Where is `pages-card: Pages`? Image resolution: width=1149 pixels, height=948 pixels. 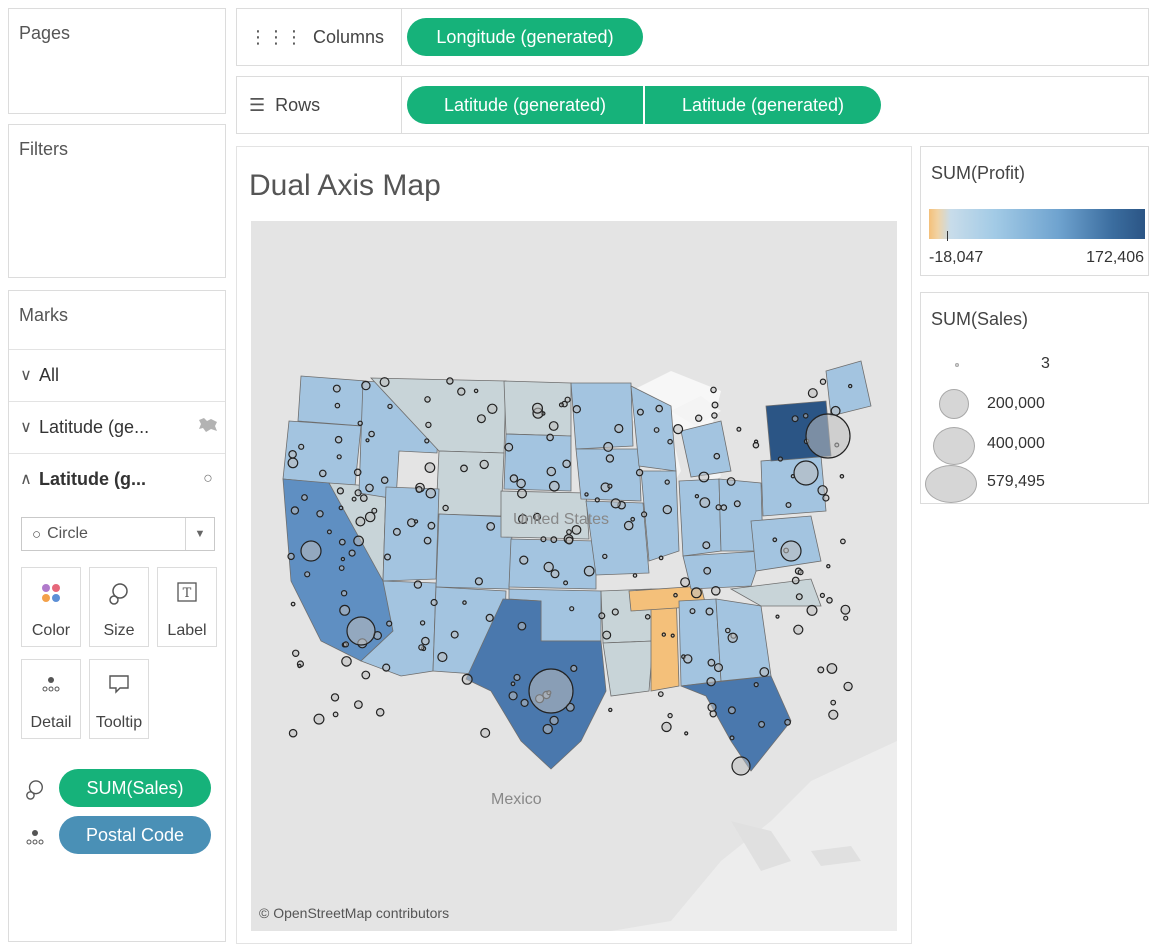 pages-card: Pages is located at coordinates (117, 61).